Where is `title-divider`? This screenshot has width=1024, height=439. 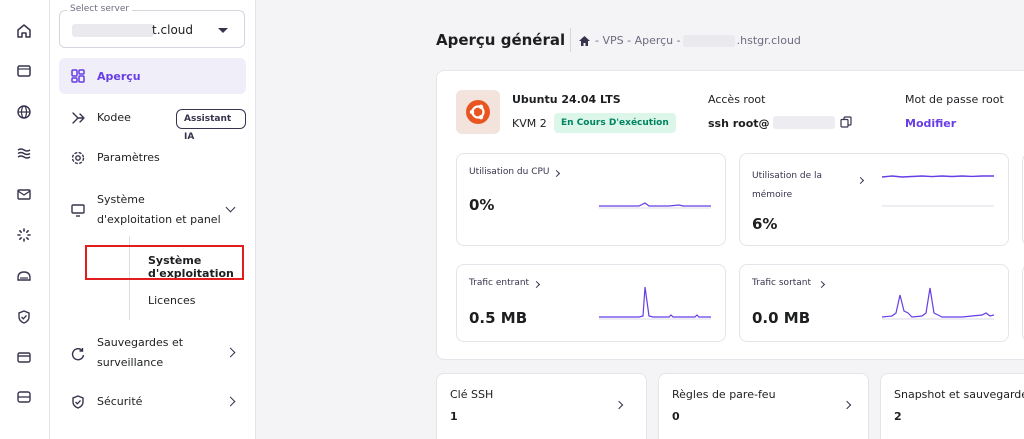
title-divider is located at coordinates (570, 40).